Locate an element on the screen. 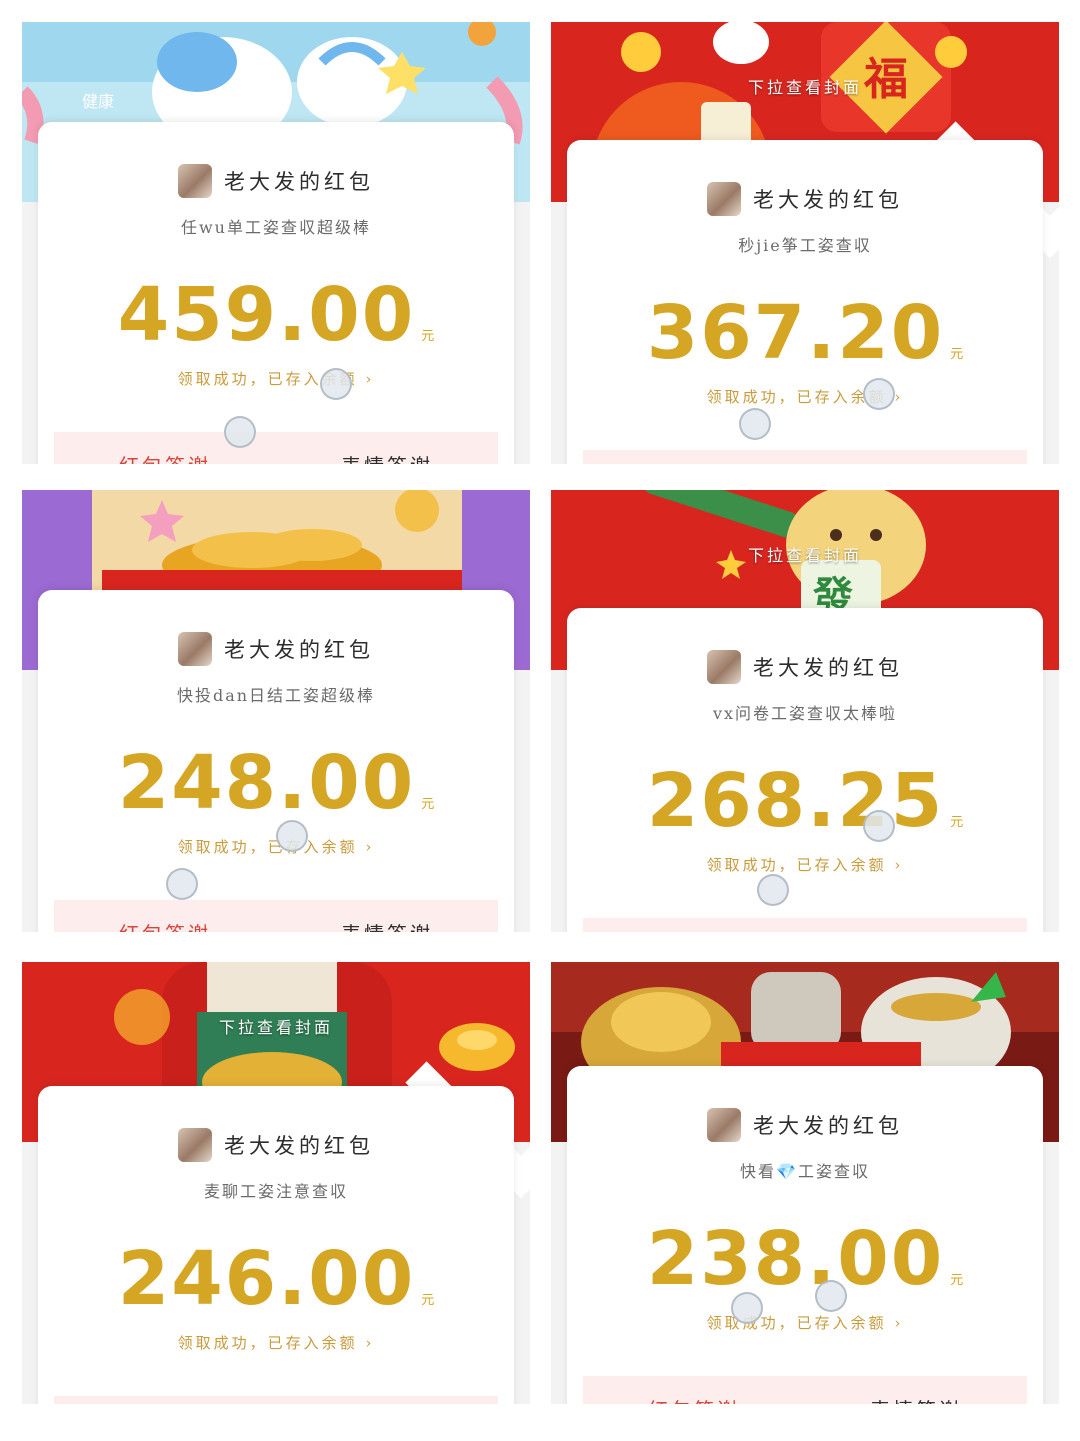 Image resolution: width=1080 pixels, height=1441 pixels. amount-row: 246.00 元 is located at coordinates (276, 1279).